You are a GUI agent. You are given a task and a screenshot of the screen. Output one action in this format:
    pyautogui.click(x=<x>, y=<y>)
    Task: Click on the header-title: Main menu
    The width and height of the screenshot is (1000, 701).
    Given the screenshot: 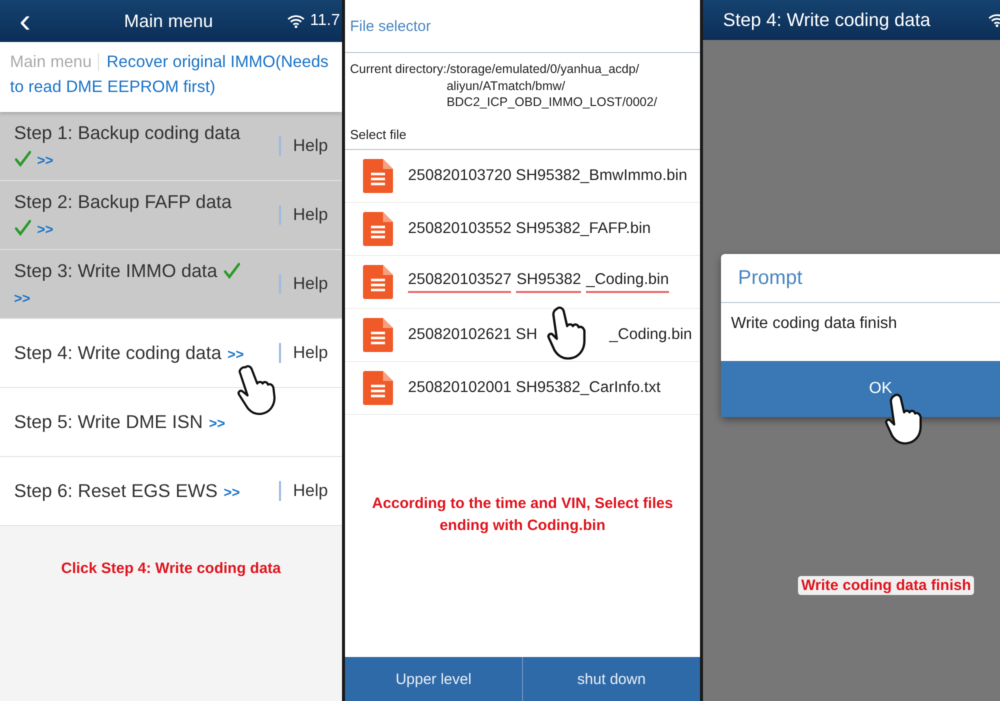 What is the action you would take?
    pyautogui.click(x=168, y=21)
    